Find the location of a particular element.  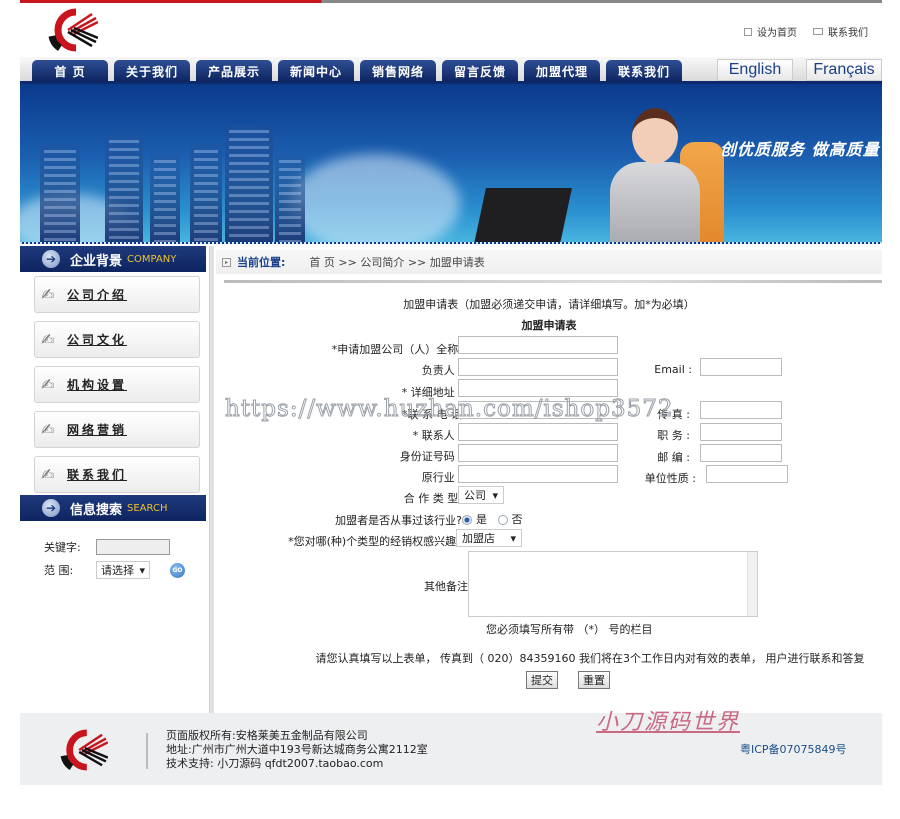

experience-radios: 是 否 is located at coordinates (492, 519).